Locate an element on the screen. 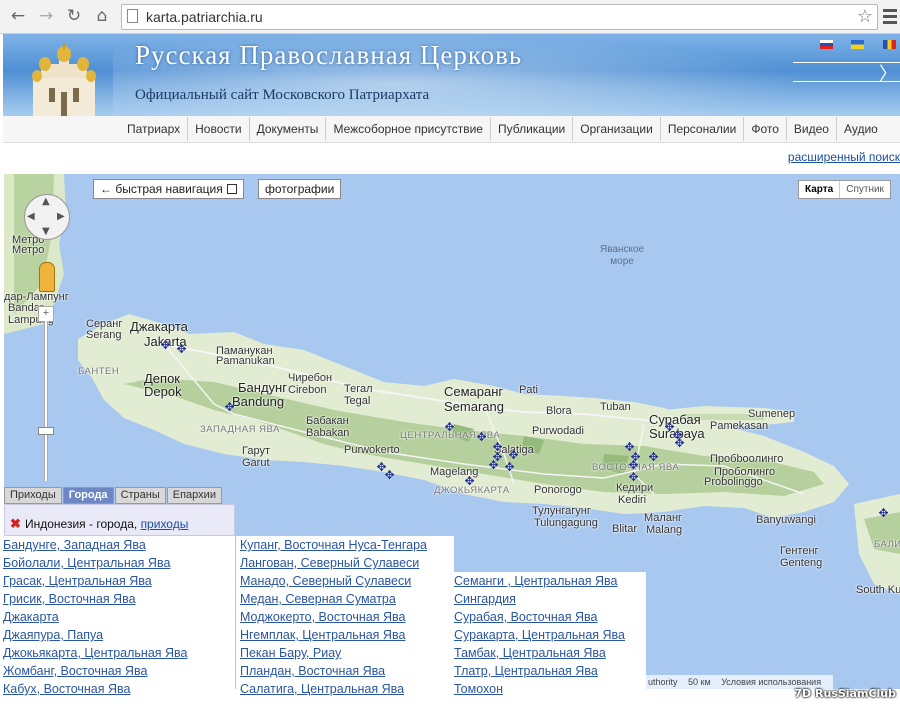  close-icon: ✖ is located at coordinates (15, 524).